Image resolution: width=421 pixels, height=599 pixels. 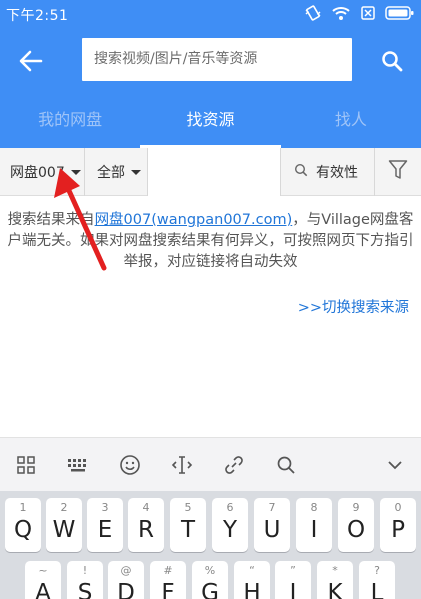 What do you see at coordinates (293, 570) in the screenshot?
I see `key-alt: ”` at bounding box center [293, 570].